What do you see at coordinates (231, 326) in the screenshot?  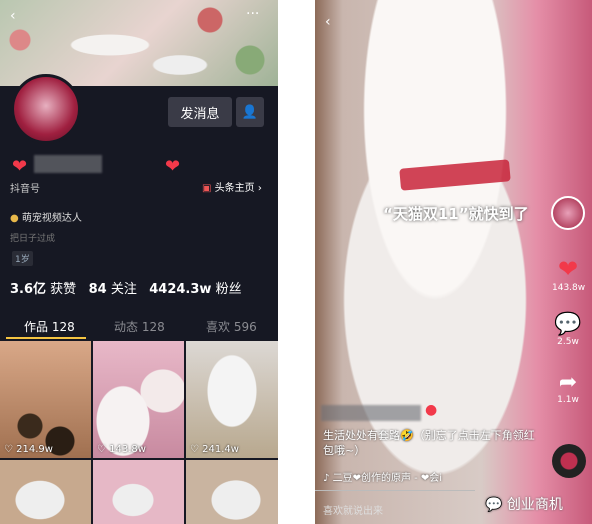 I see `tab-likes: 喜欢 596` at bounding box center [231, 326].